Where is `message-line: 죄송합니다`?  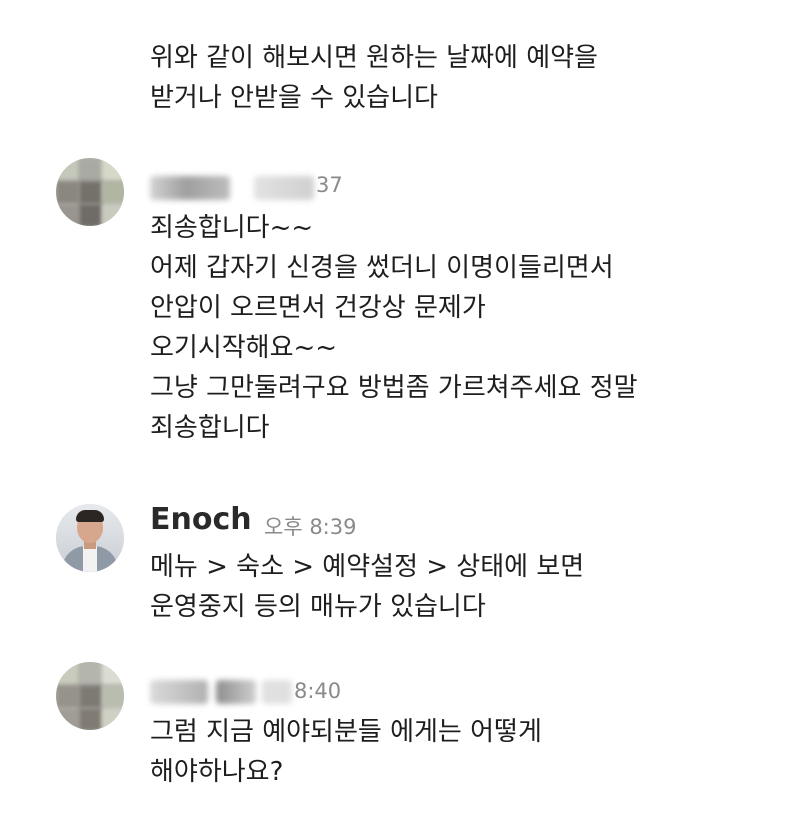 message-line: 죄송합니다 is located at coordinates (470, 428).